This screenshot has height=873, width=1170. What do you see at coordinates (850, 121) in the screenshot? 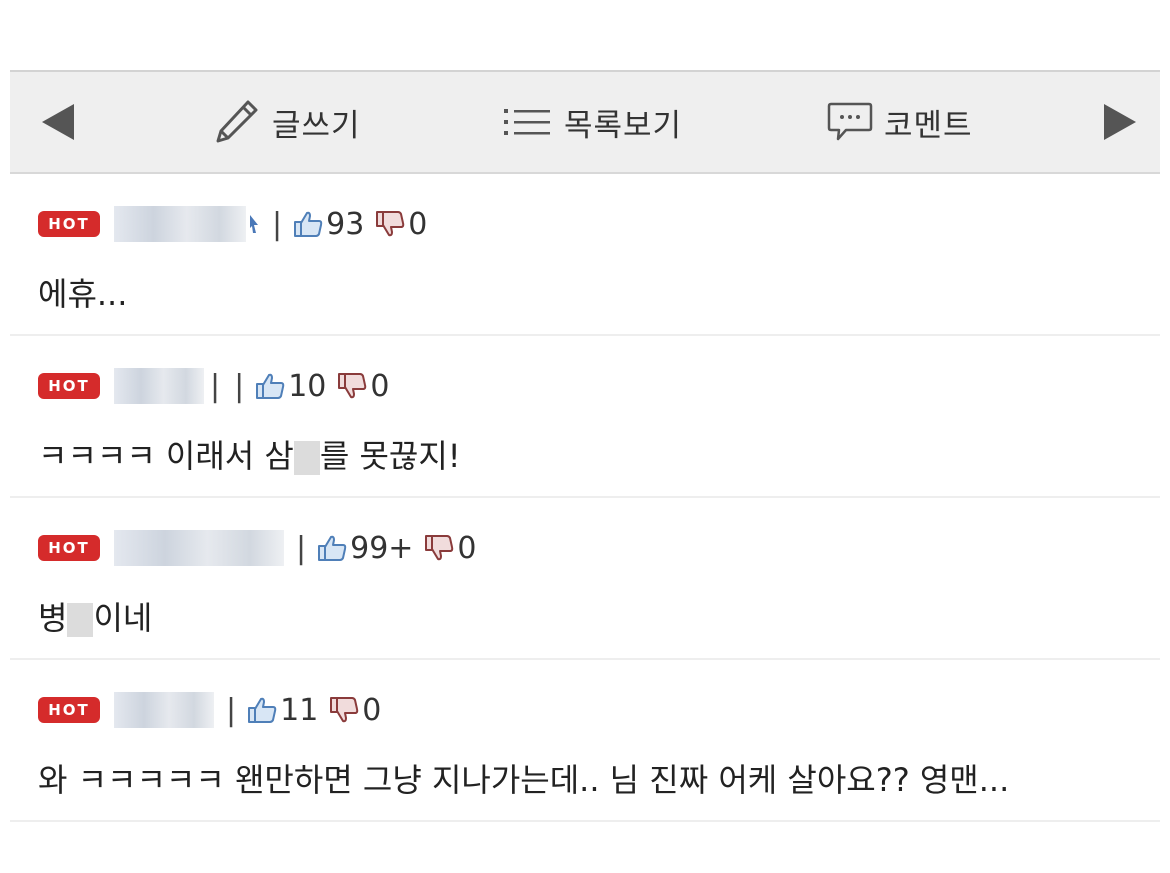
I see `speech-bubble-icon` at bounding box center [850, 121].